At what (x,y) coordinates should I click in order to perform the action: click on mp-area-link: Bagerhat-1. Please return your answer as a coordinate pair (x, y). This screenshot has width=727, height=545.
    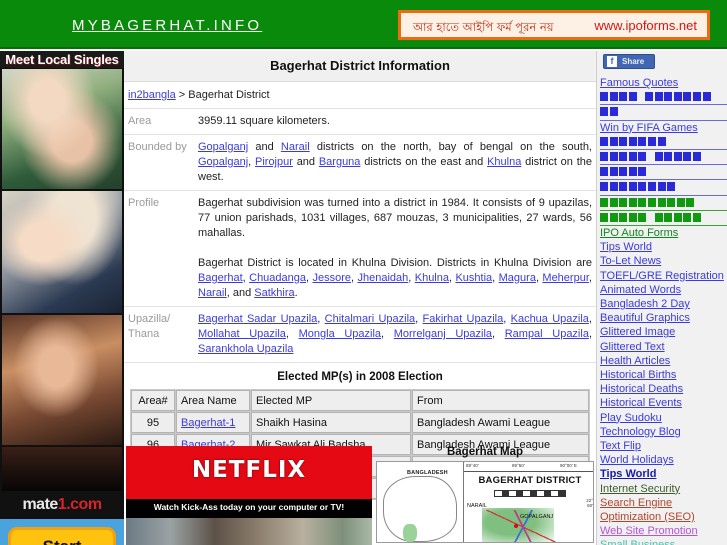
    Looking at the image, I should click on (208, 423).